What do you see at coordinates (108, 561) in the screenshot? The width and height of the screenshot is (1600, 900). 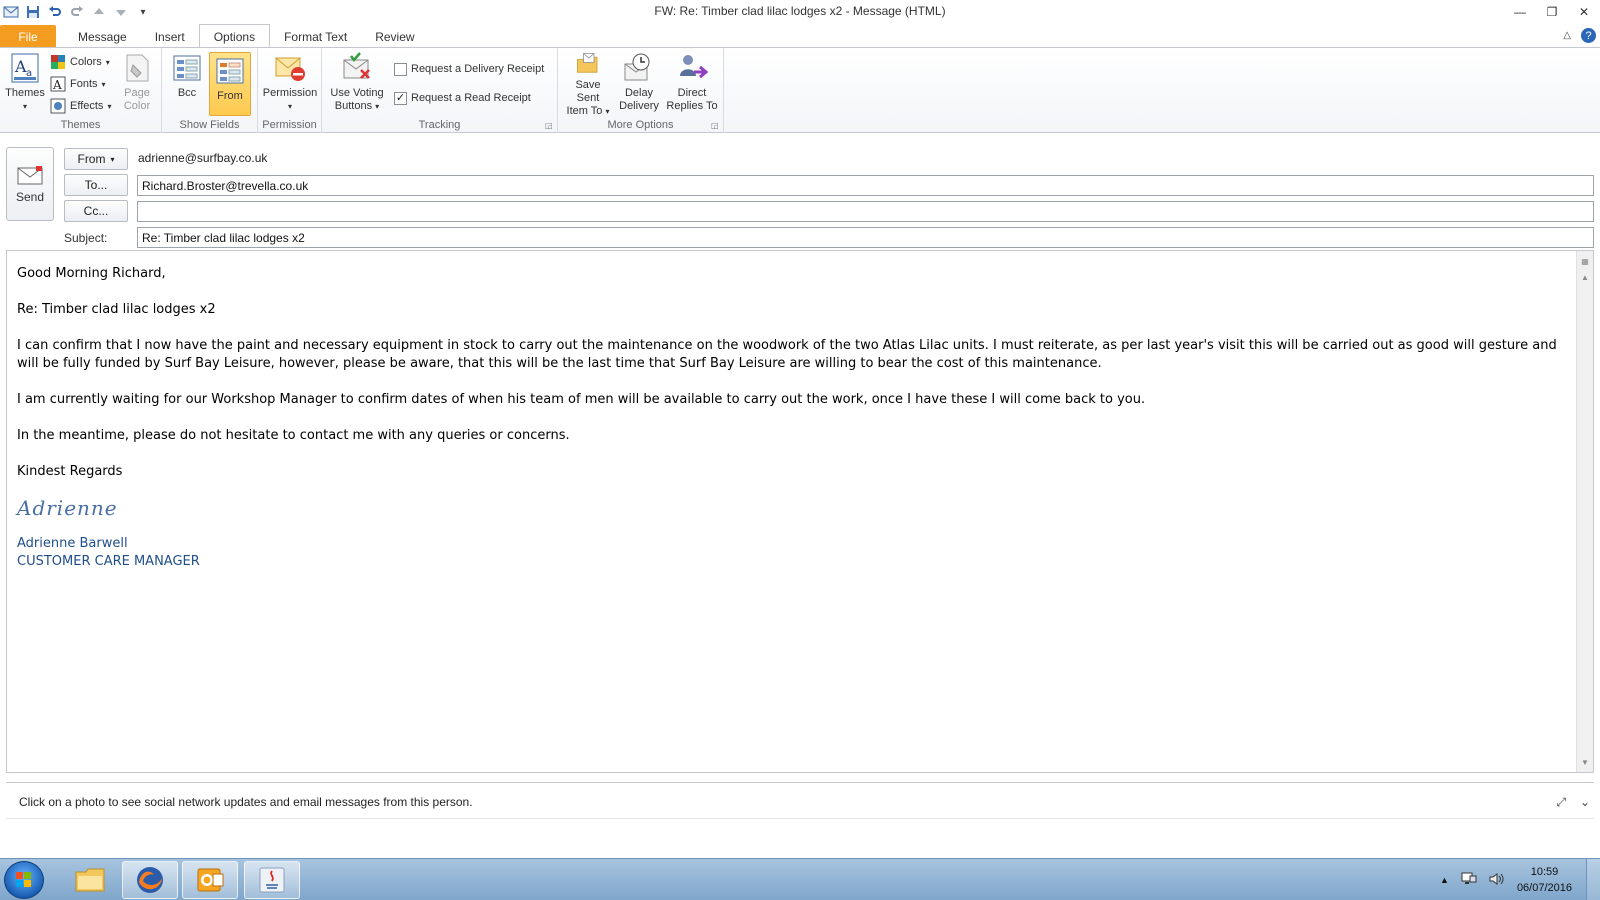 I see `signature-title: CUSTOMER CARE MANAGER` at bounding box center [108, 561].